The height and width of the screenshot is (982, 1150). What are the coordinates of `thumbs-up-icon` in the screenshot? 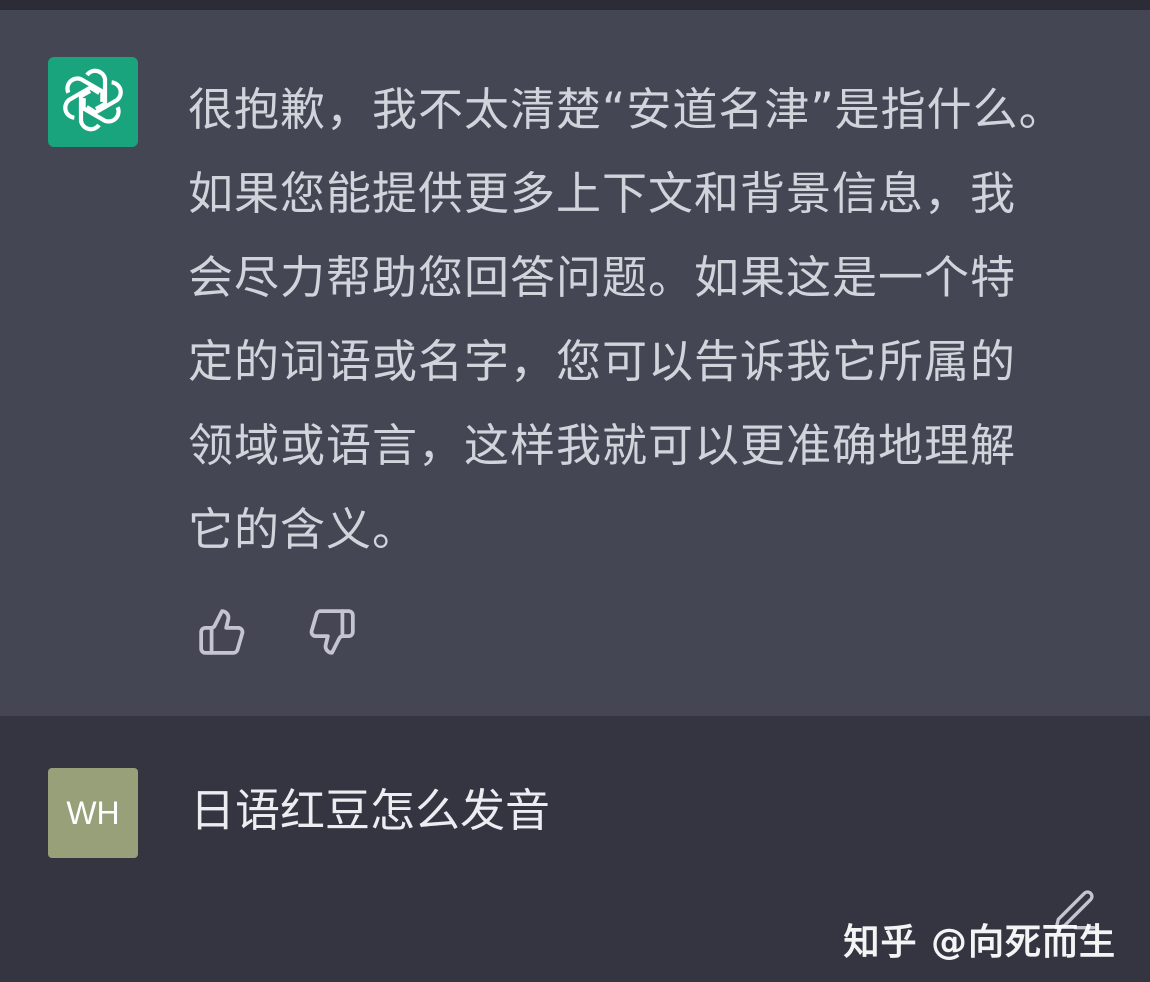 It's located at (222, 634).